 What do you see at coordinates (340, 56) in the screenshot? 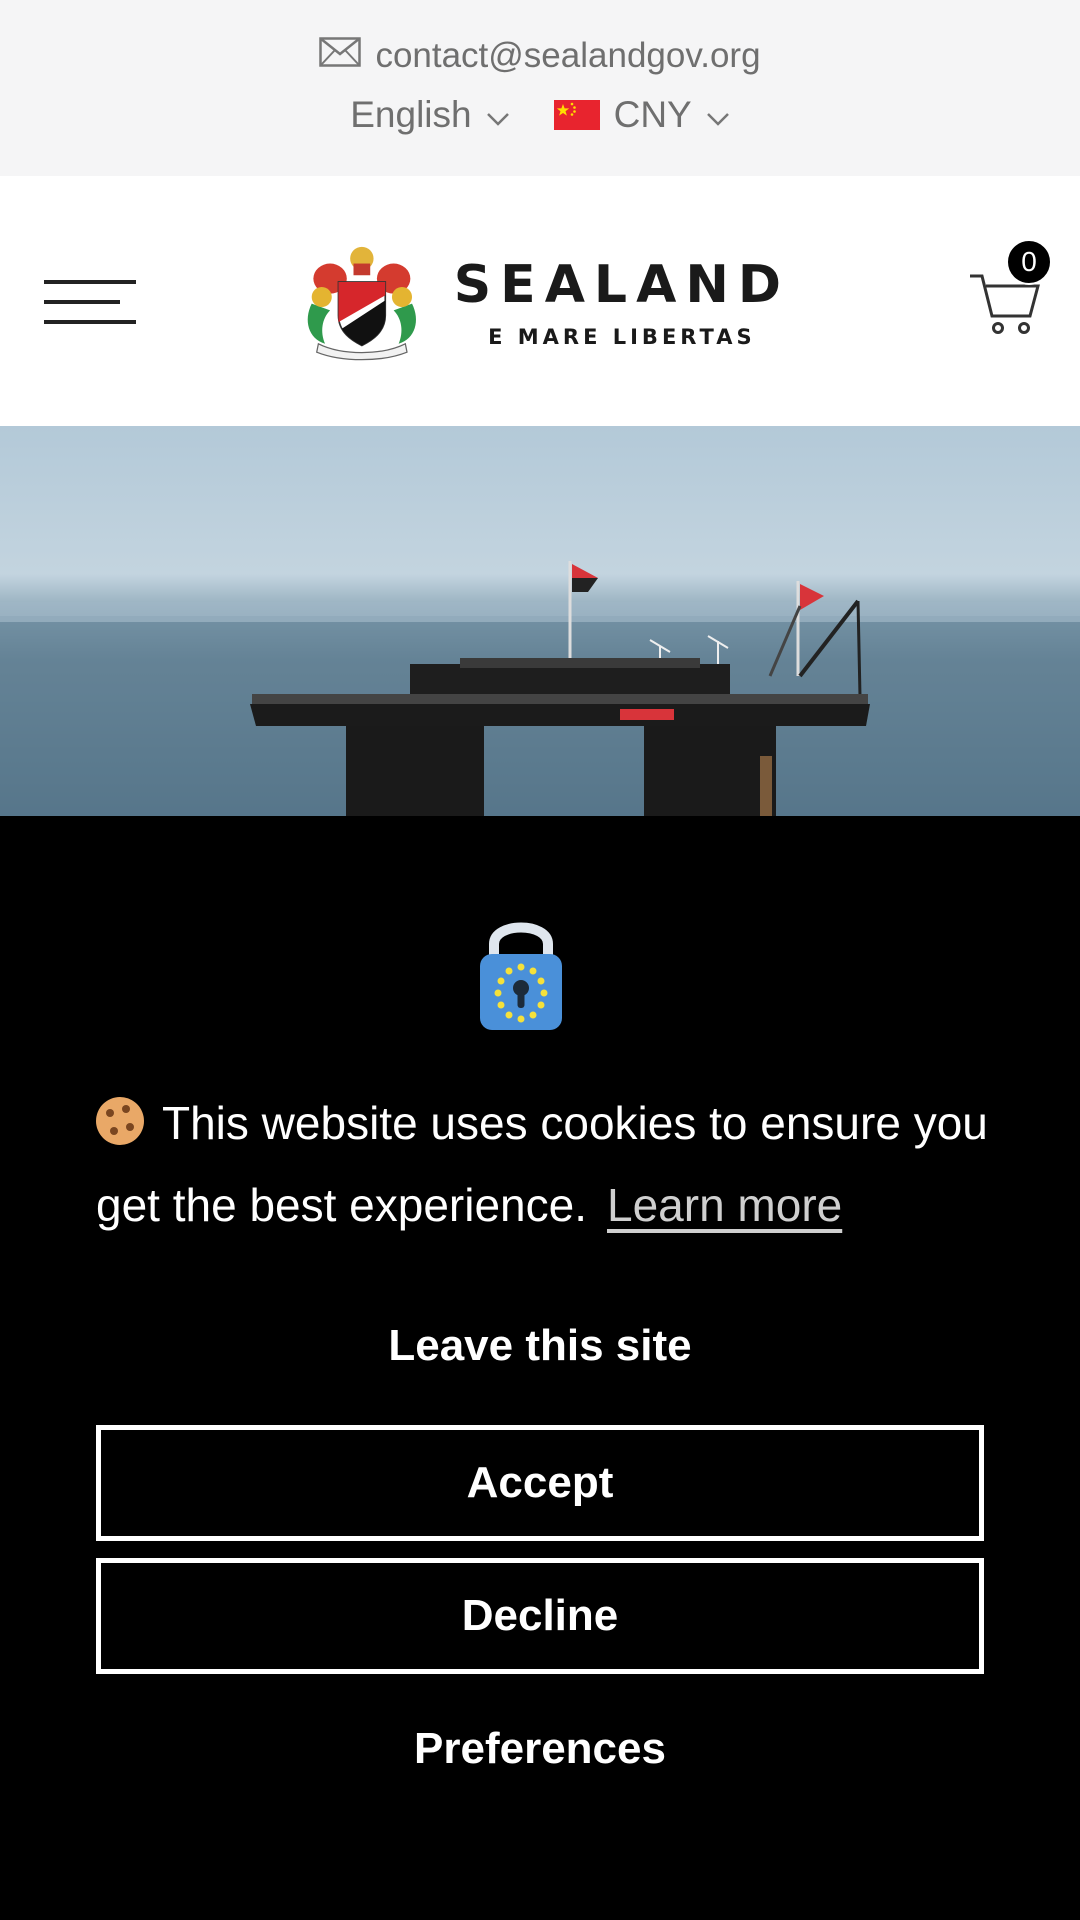
I see `envelope-icon` at bounding box center [340, 56].